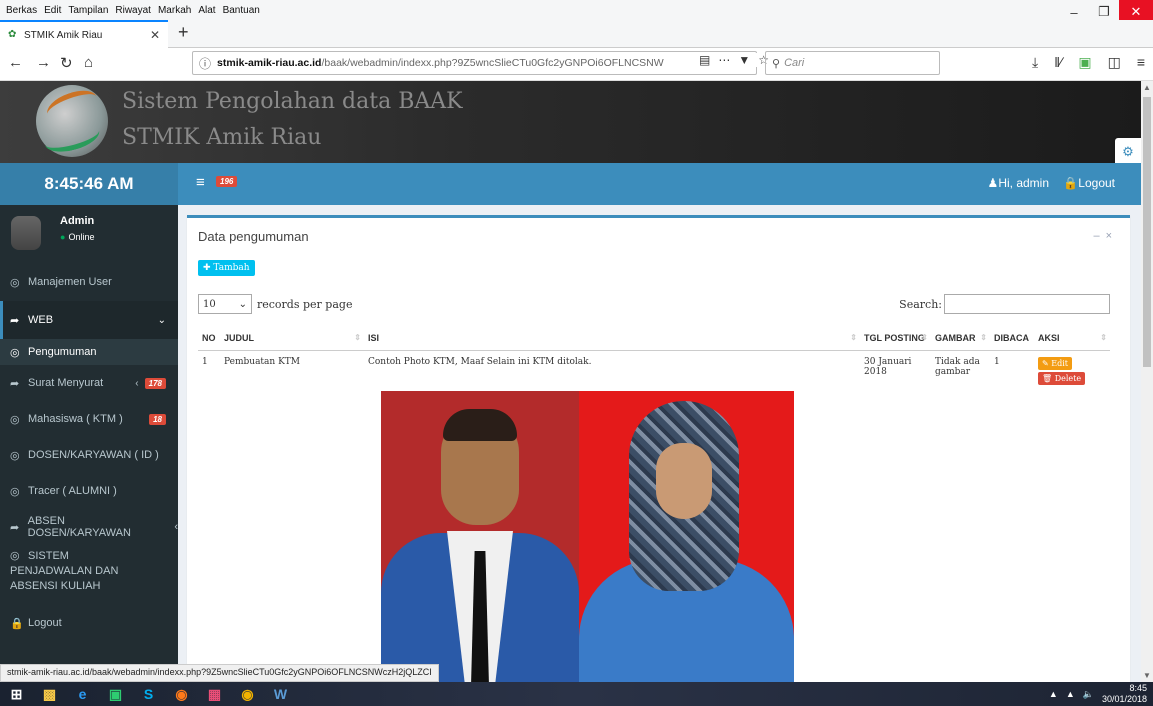  Describe the element at coordinates (148, 694) in the screenshot. I see `skype-icon: S` at that location.